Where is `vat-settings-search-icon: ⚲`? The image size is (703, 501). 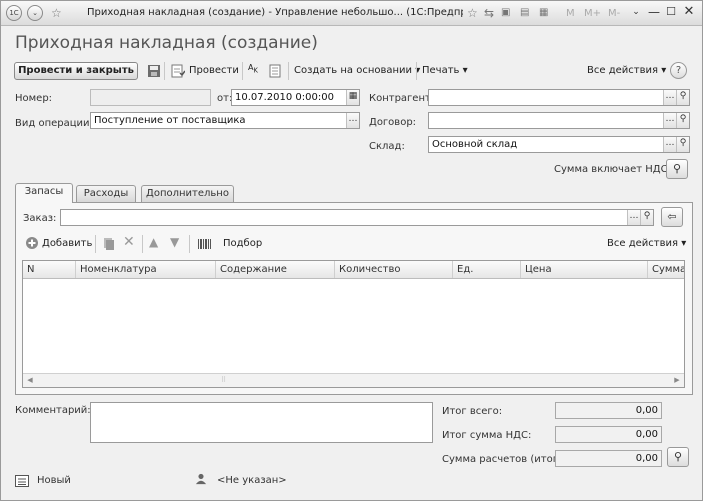 vat-settings-search-icon: ⚲ is located at coordinates (677, 169).